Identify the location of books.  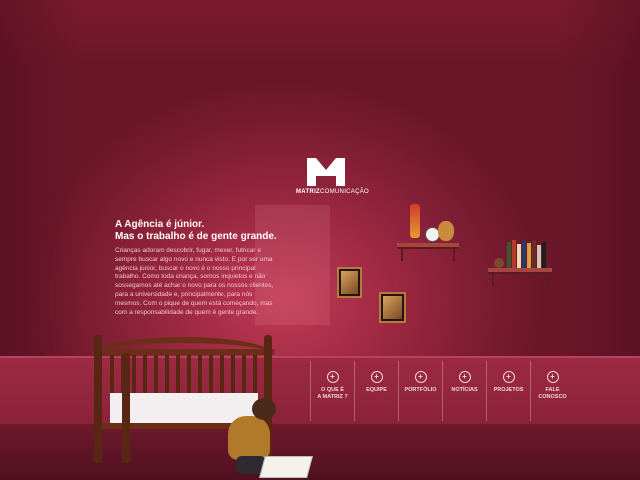
(527, 254).